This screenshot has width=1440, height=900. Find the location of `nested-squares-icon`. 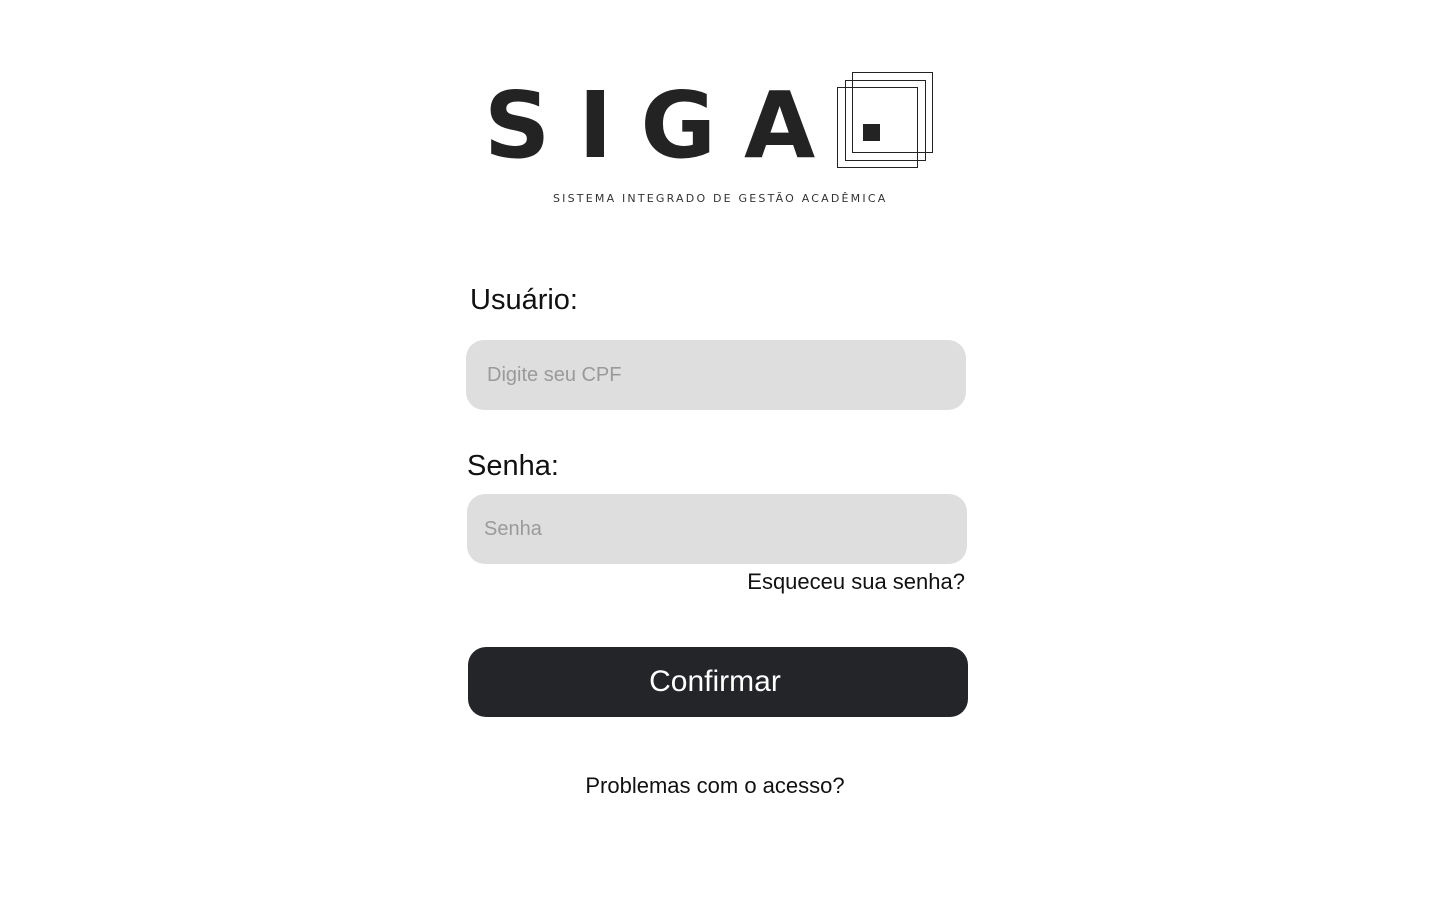

nested-squares-icon is located at coordinates (885, 120).